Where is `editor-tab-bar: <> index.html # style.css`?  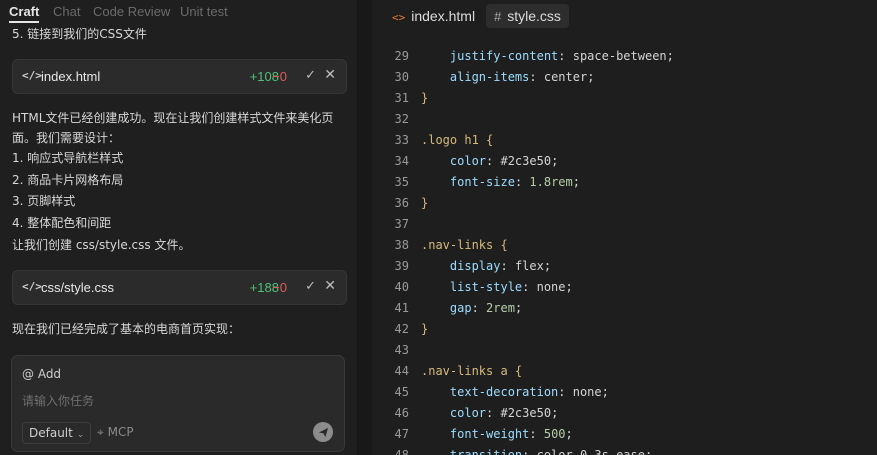
editor-tab-bar: <> index.html # style.css is located at coordinates (624, 16).